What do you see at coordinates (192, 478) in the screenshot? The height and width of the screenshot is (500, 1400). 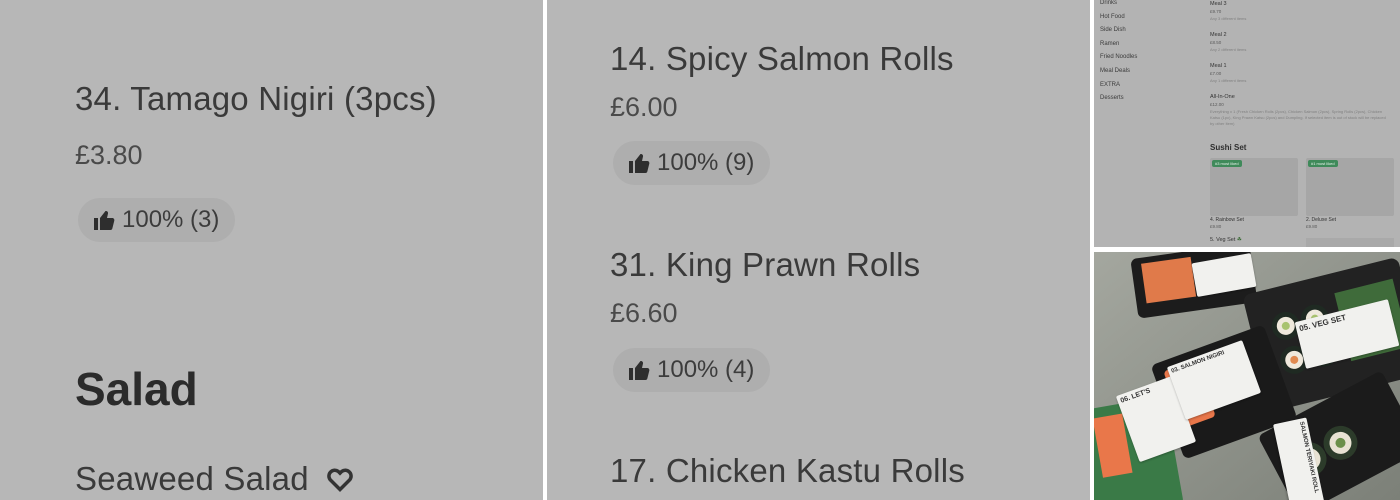 I see `menu-item-label: Seaweed Salad` at bounding box center [192, 478].